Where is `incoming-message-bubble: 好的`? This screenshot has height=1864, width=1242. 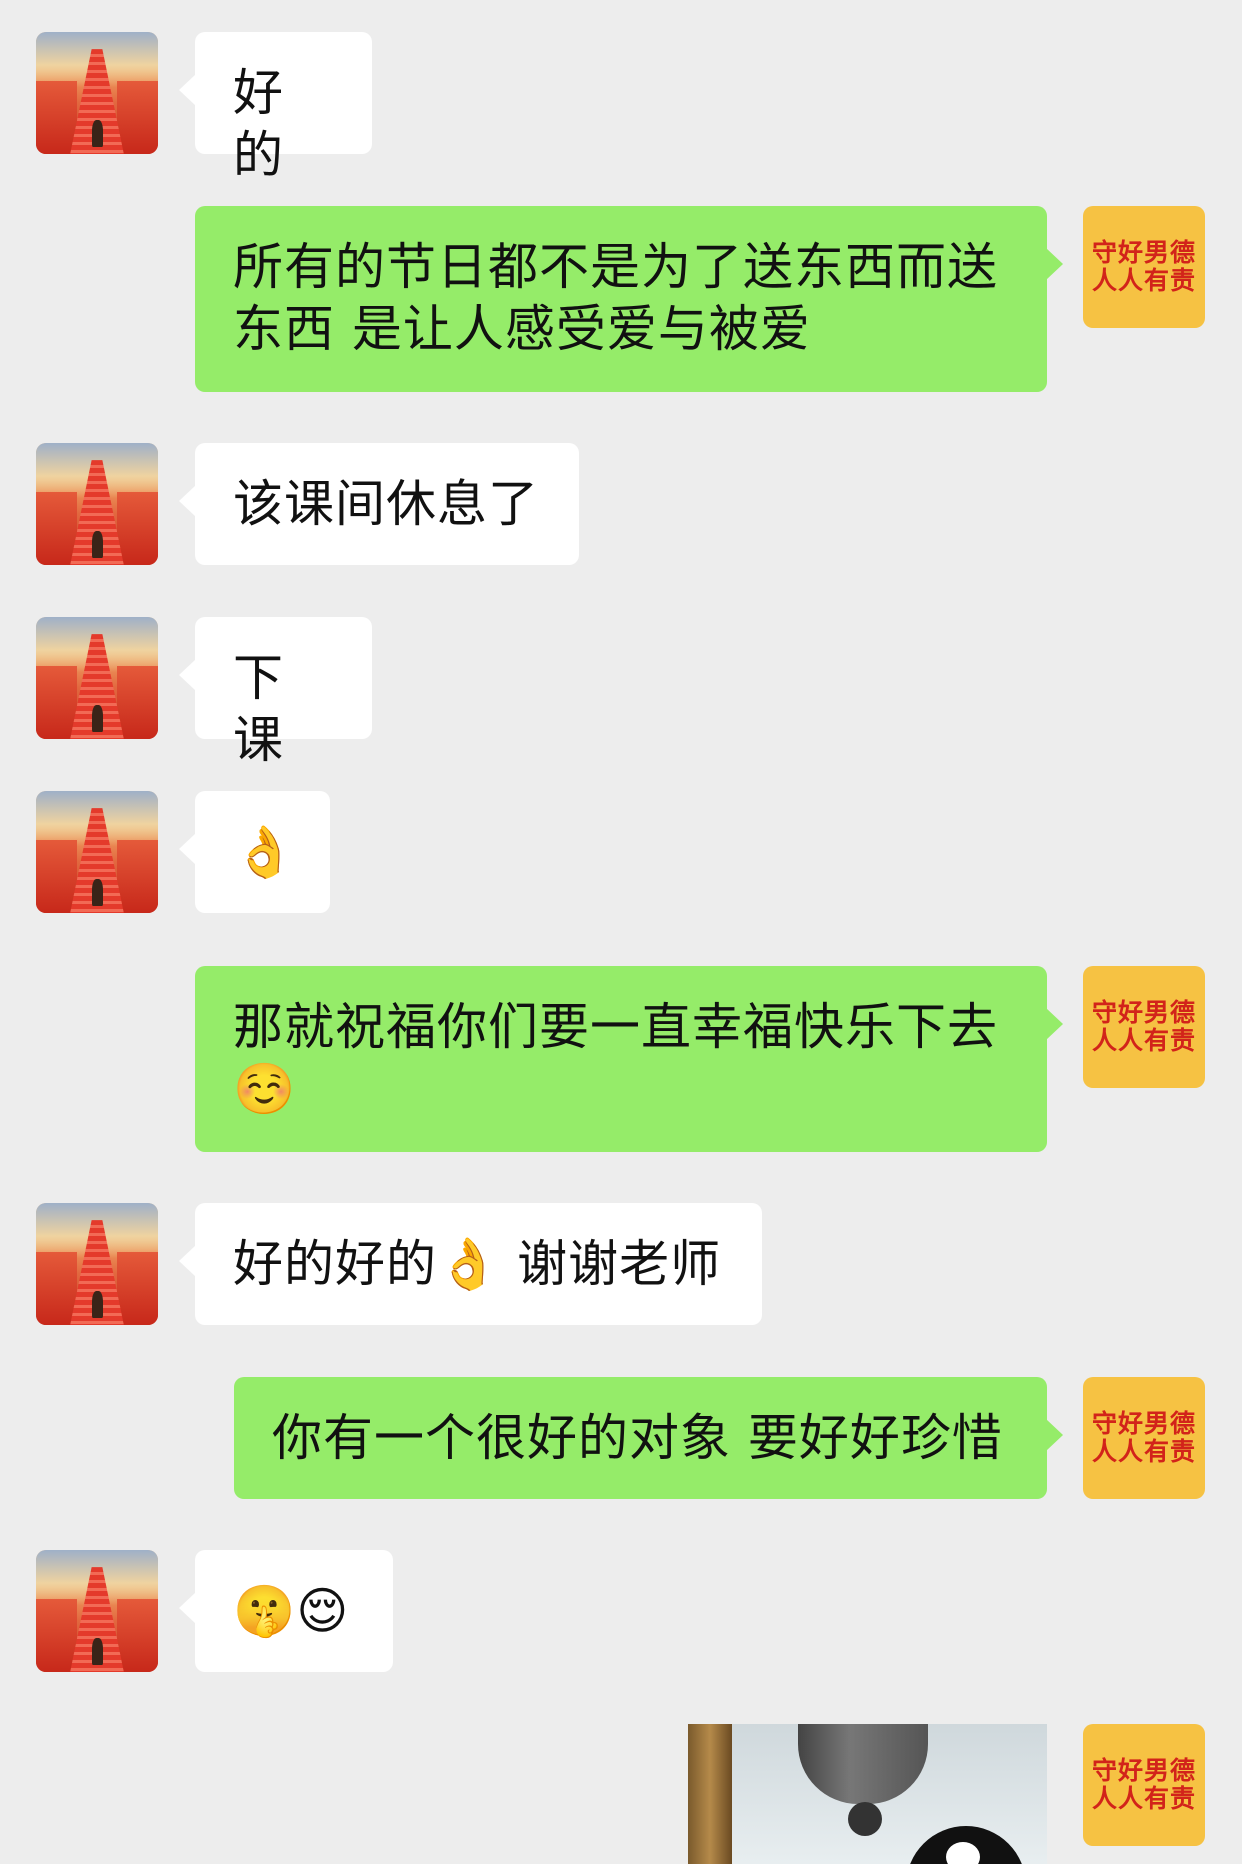
incoming-message-bubble: 好的 is located at coordinates (275, 108).